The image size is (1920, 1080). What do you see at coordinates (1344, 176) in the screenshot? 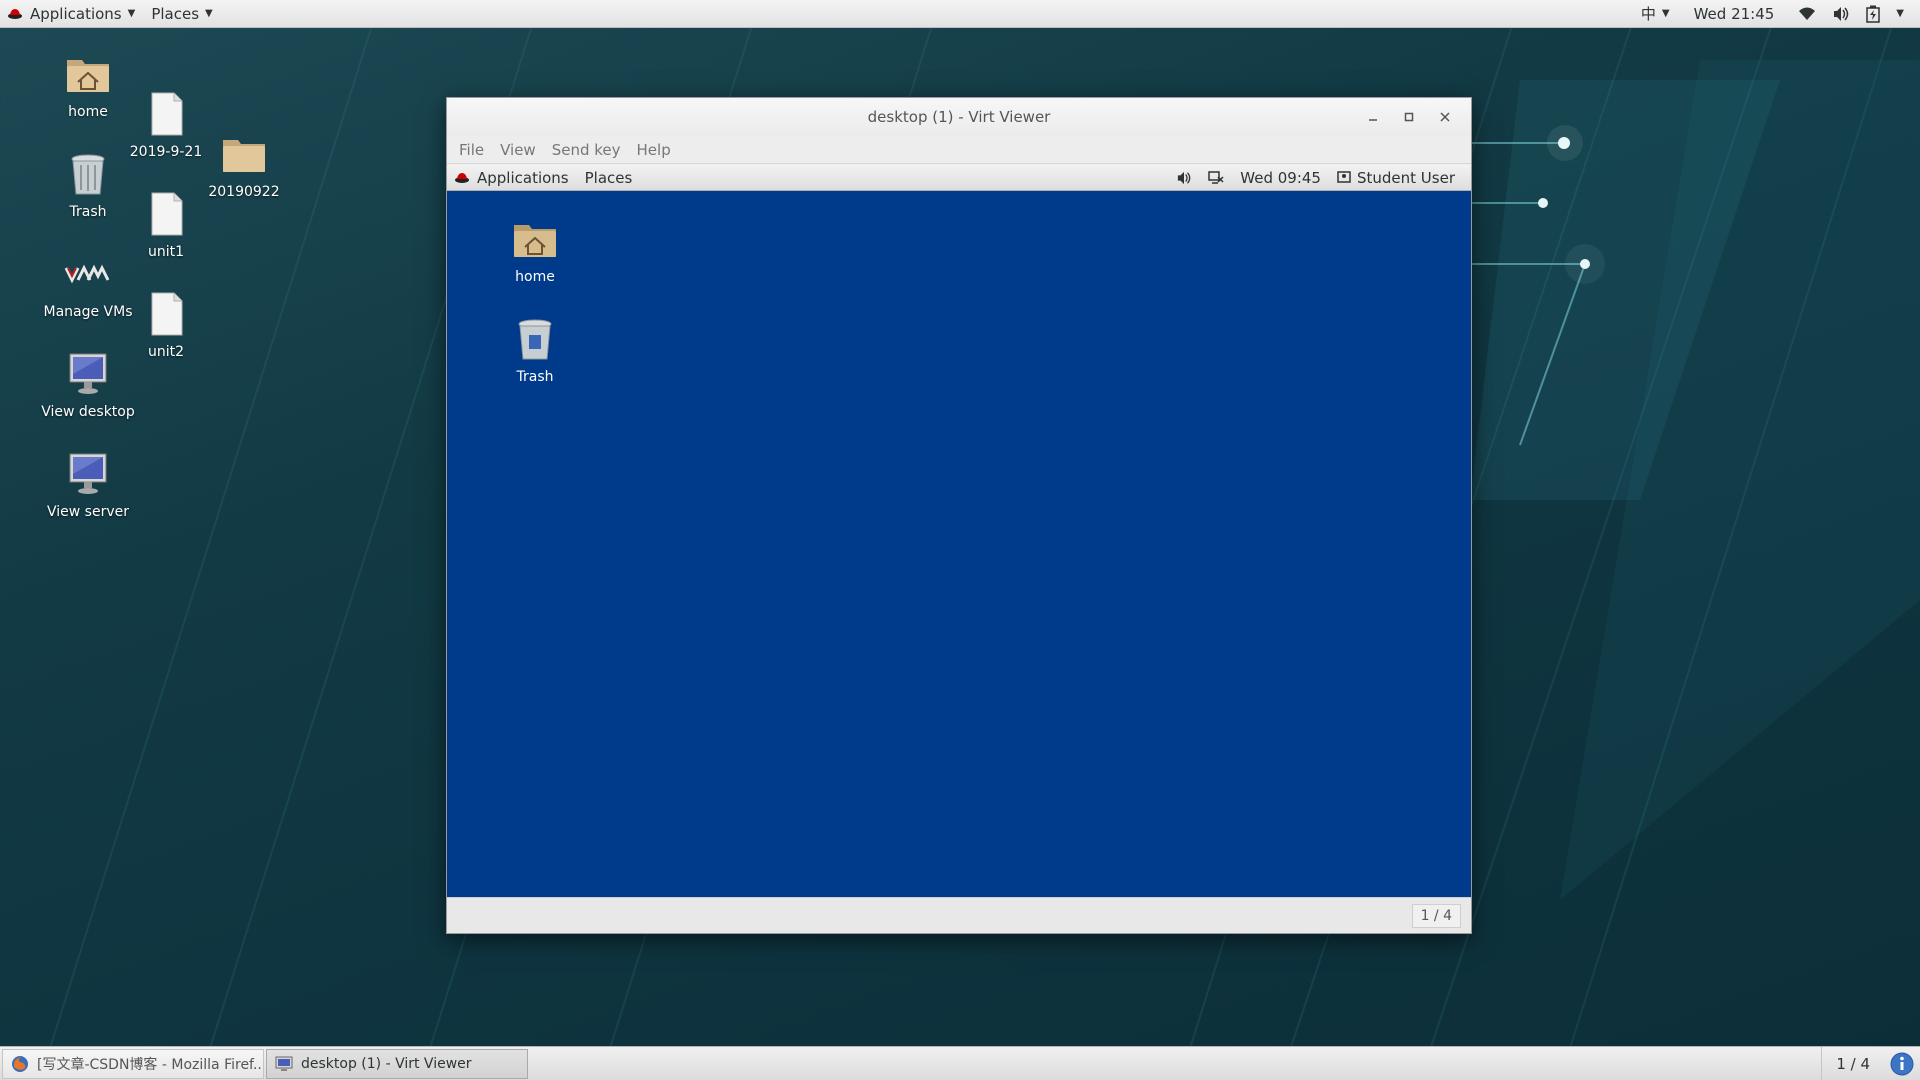
I see `user-icon` at bounding box center [1344, 176].